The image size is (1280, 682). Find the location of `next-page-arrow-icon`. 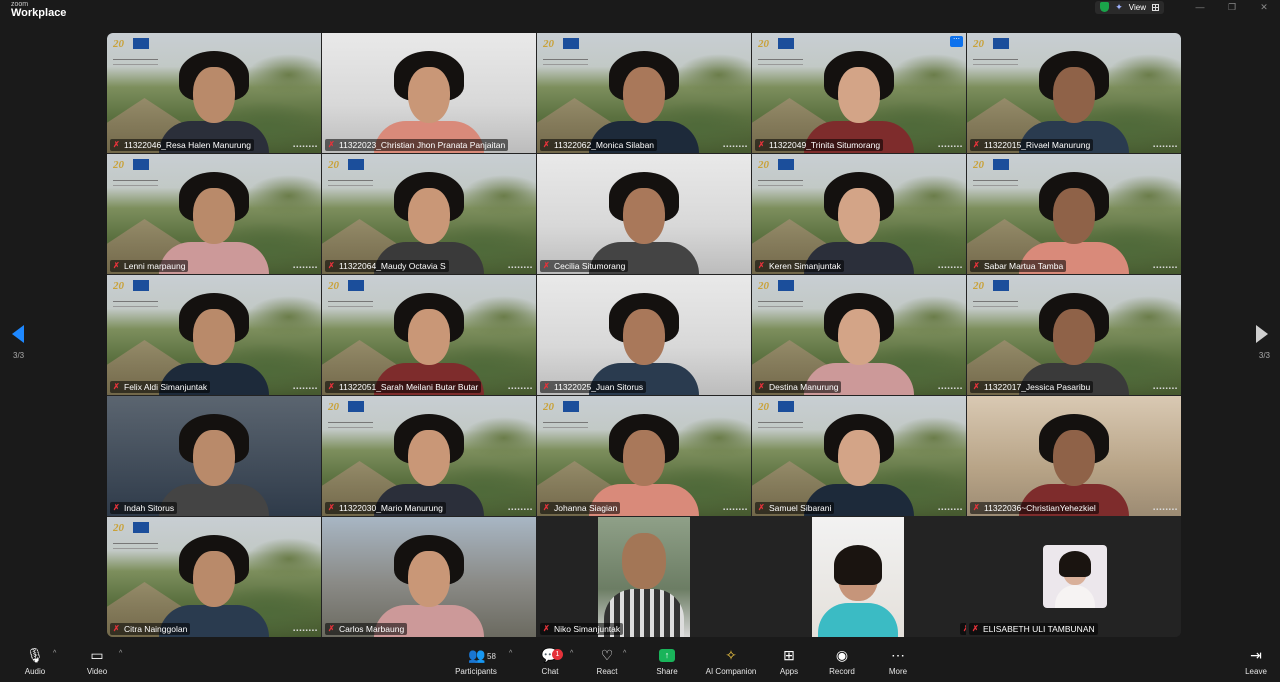

next-page-arrow-icon is located at coordinates (1262, 334).